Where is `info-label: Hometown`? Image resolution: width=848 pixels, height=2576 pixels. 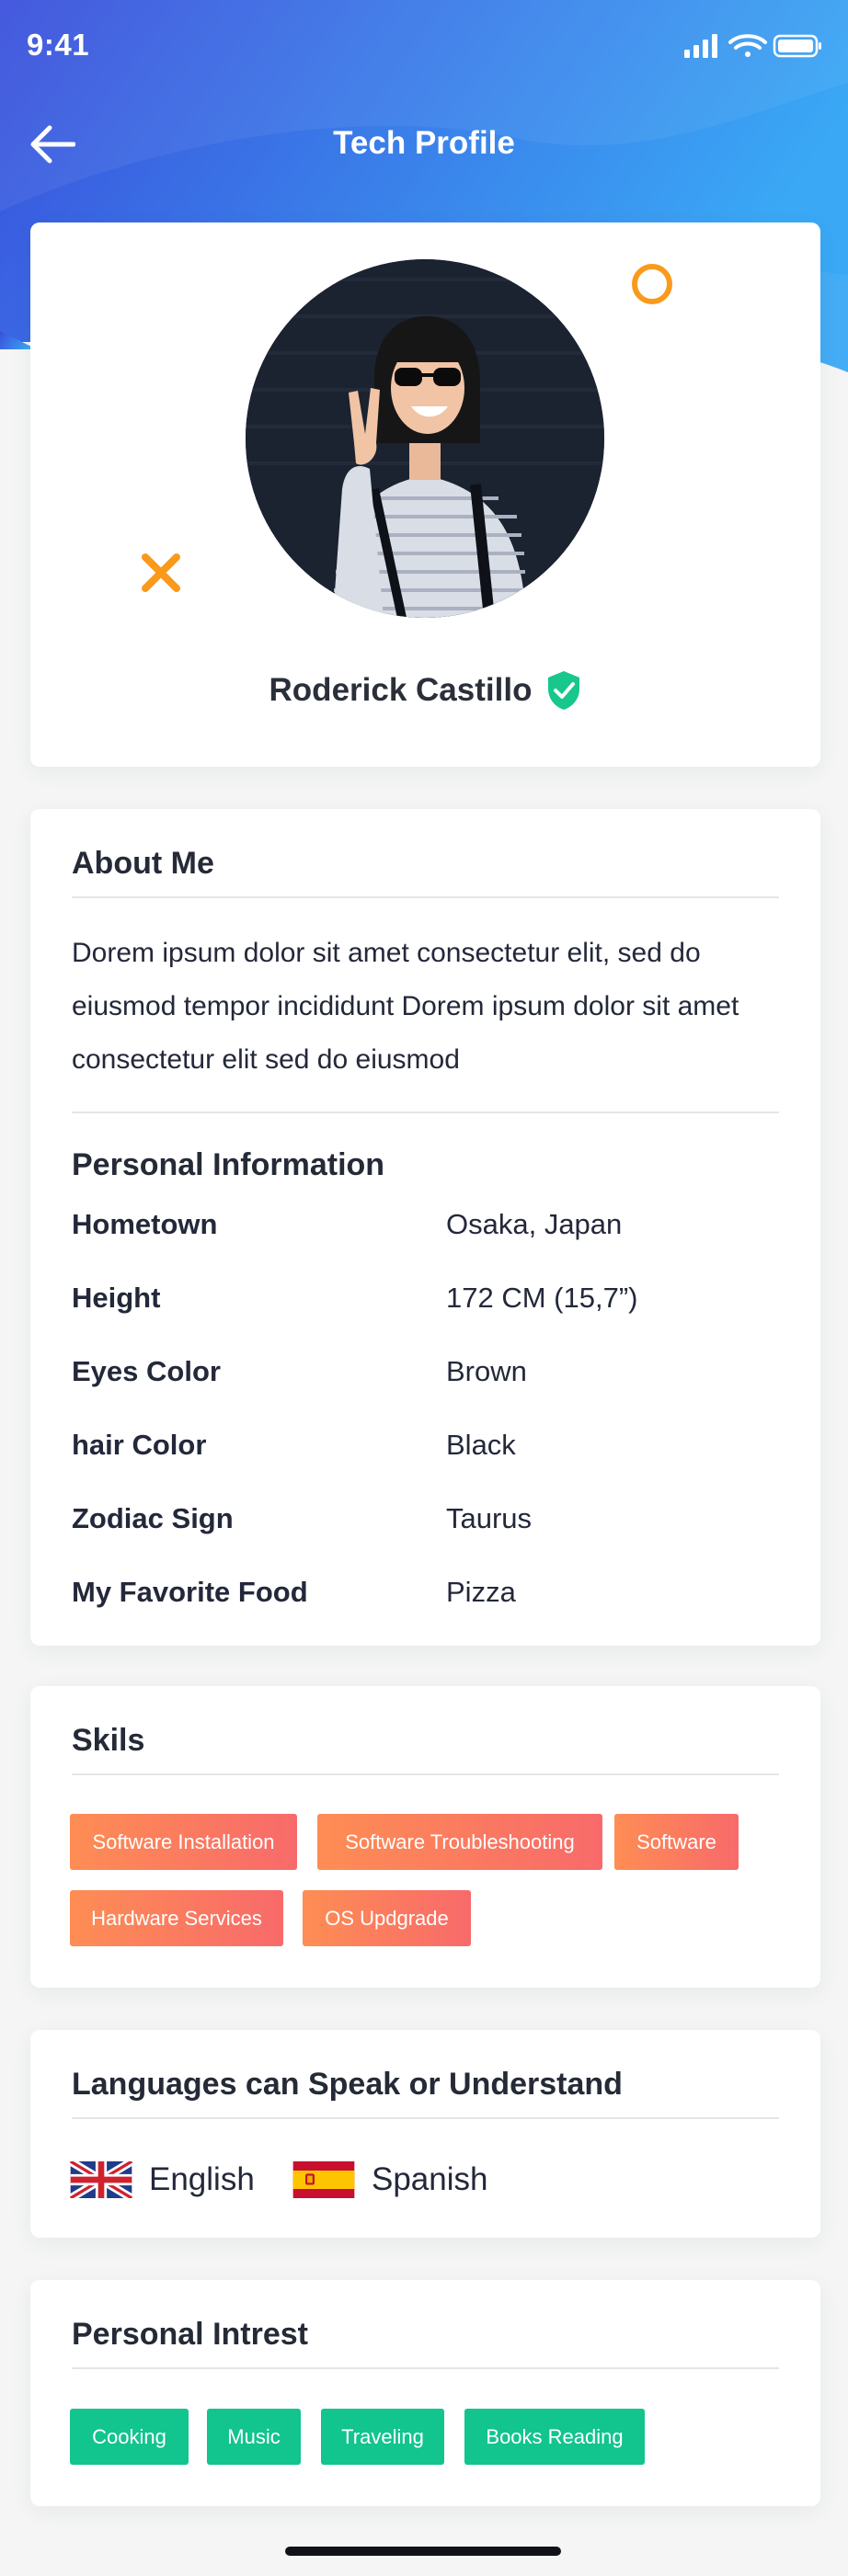
info-label: Hometown is located at coordinates (145, 1224).